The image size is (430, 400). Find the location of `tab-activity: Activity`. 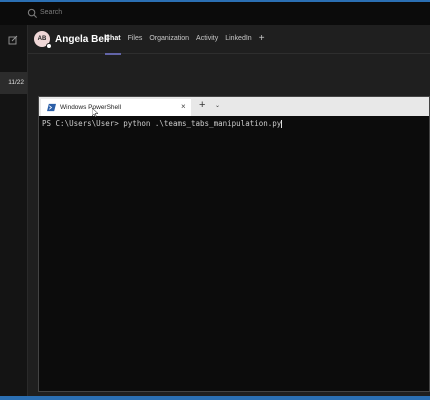

tab-activity: Activity is located at coordinates (207, 39).